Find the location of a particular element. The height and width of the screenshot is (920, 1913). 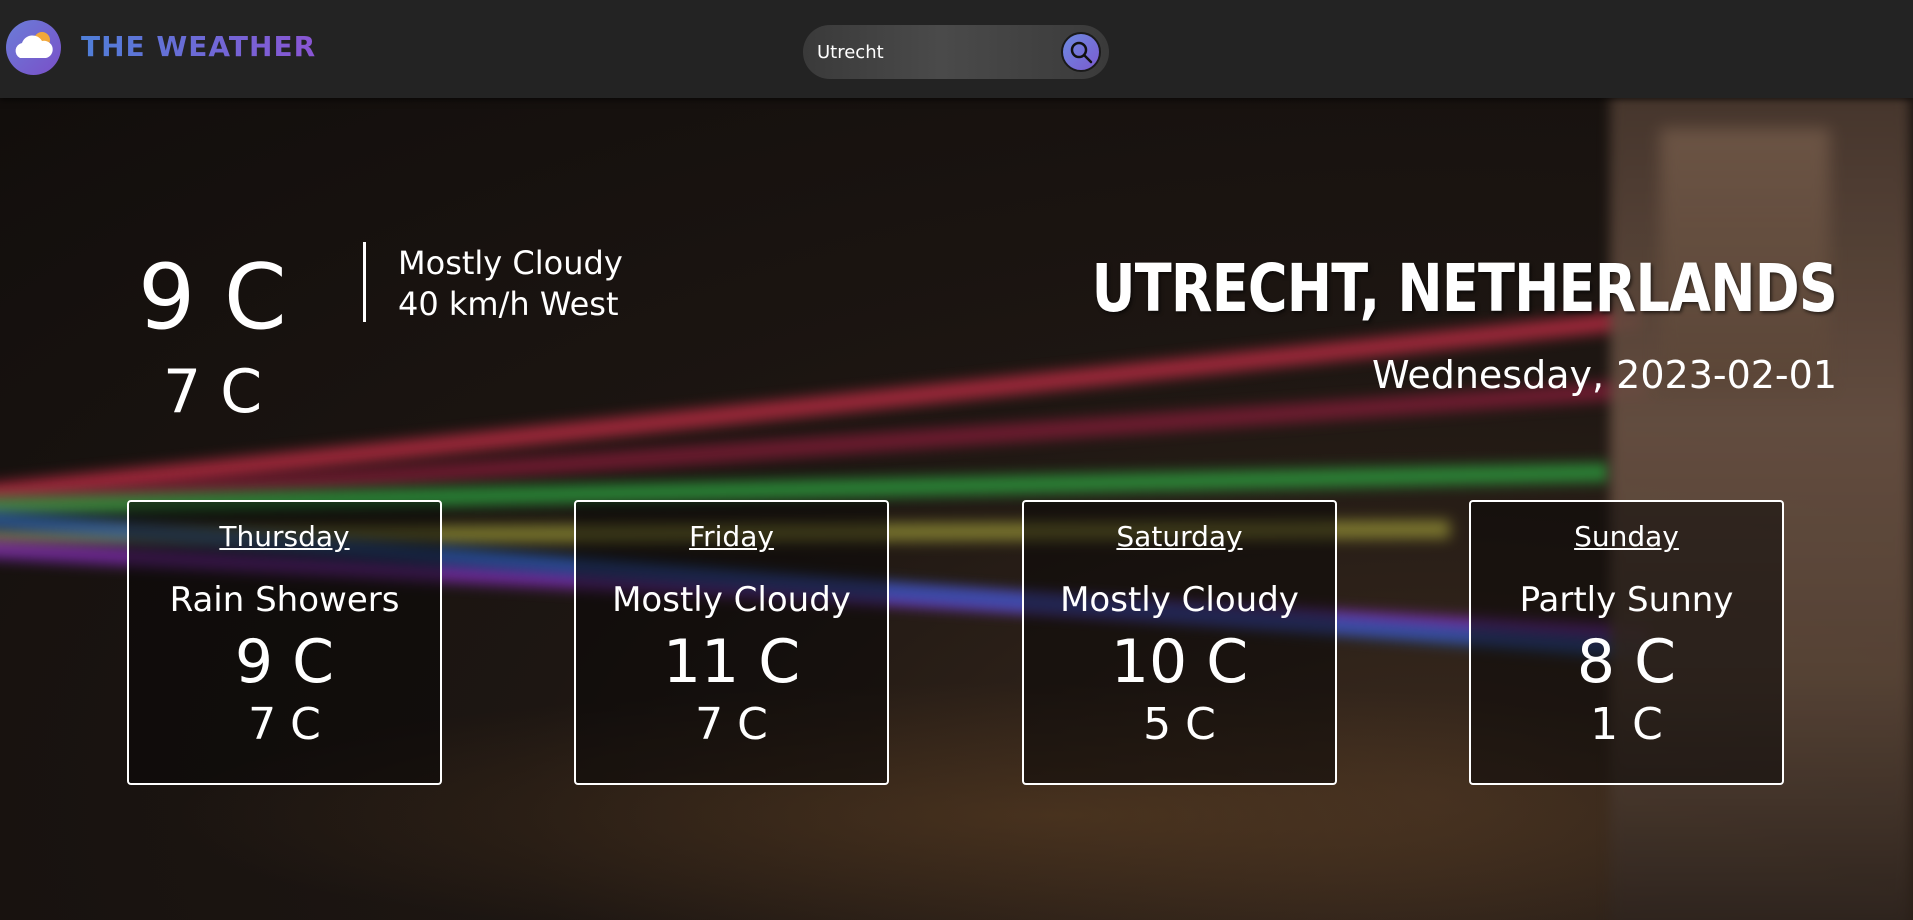

brand-title: THE WEATHER is located at coordinates (198, 46).